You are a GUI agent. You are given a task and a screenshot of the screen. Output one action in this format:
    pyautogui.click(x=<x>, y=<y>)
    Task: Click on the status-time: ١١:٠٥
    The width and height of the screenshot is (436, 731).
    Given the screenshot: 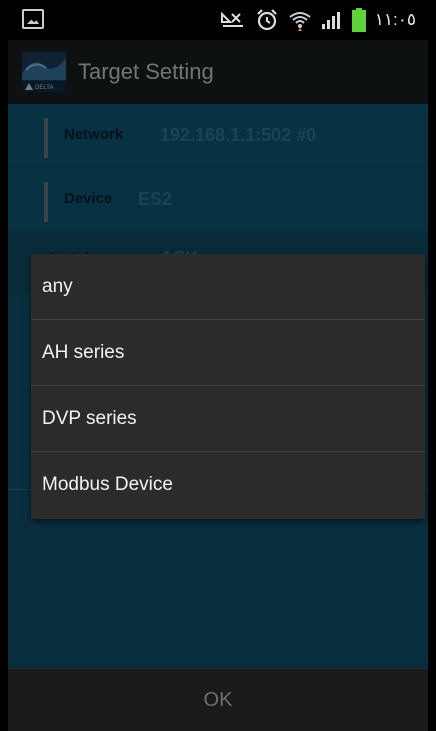 What is the action you would take?
    pyautogui.click(x=395, y=19)
    